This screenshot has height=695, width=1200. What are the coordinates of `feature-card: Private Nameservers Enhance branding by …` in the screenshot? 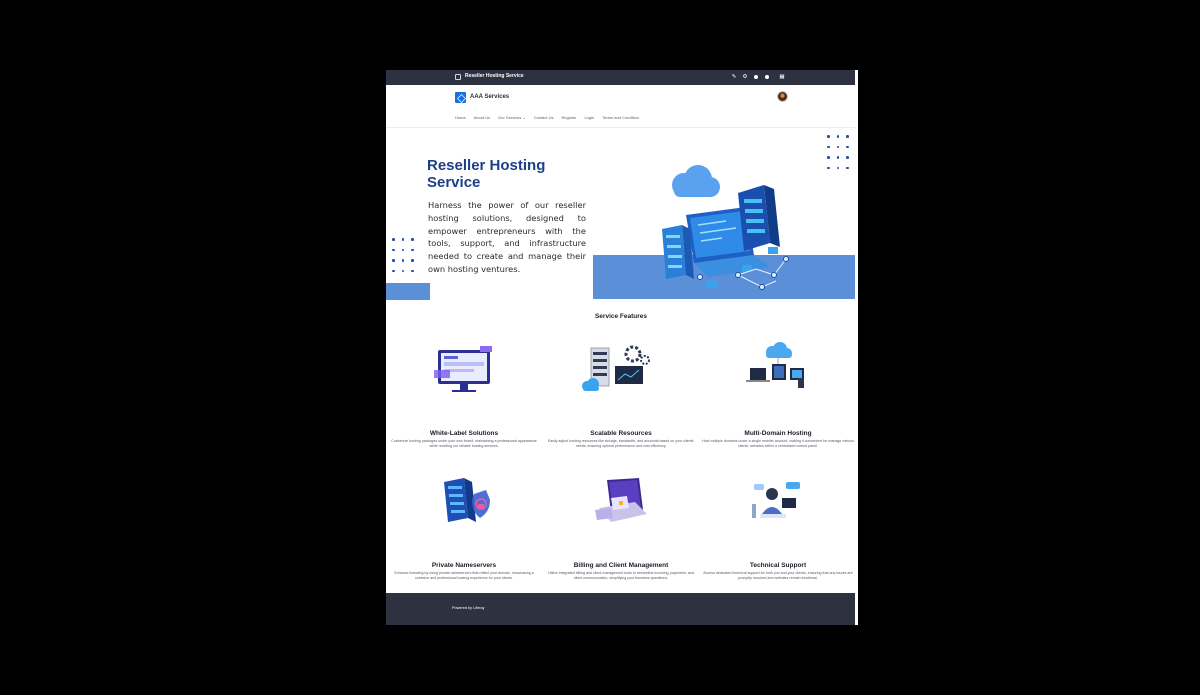 It's located at (464, 529).